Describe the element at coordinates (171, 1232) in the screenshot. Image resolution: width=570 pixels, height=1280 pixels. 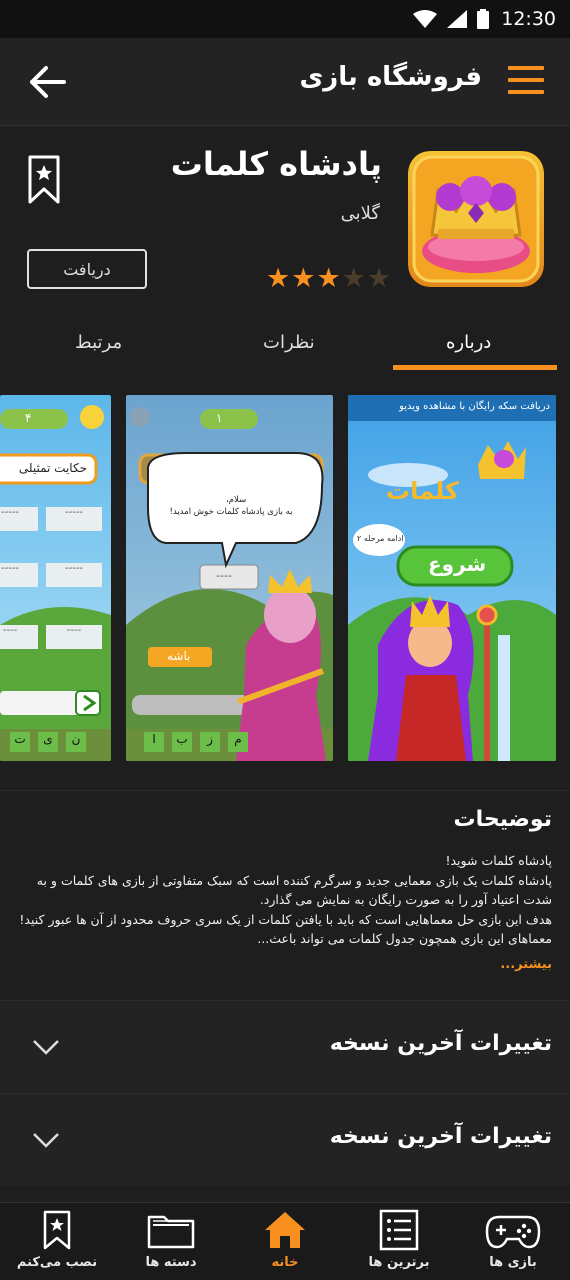
I see `folder-icon` at that location.